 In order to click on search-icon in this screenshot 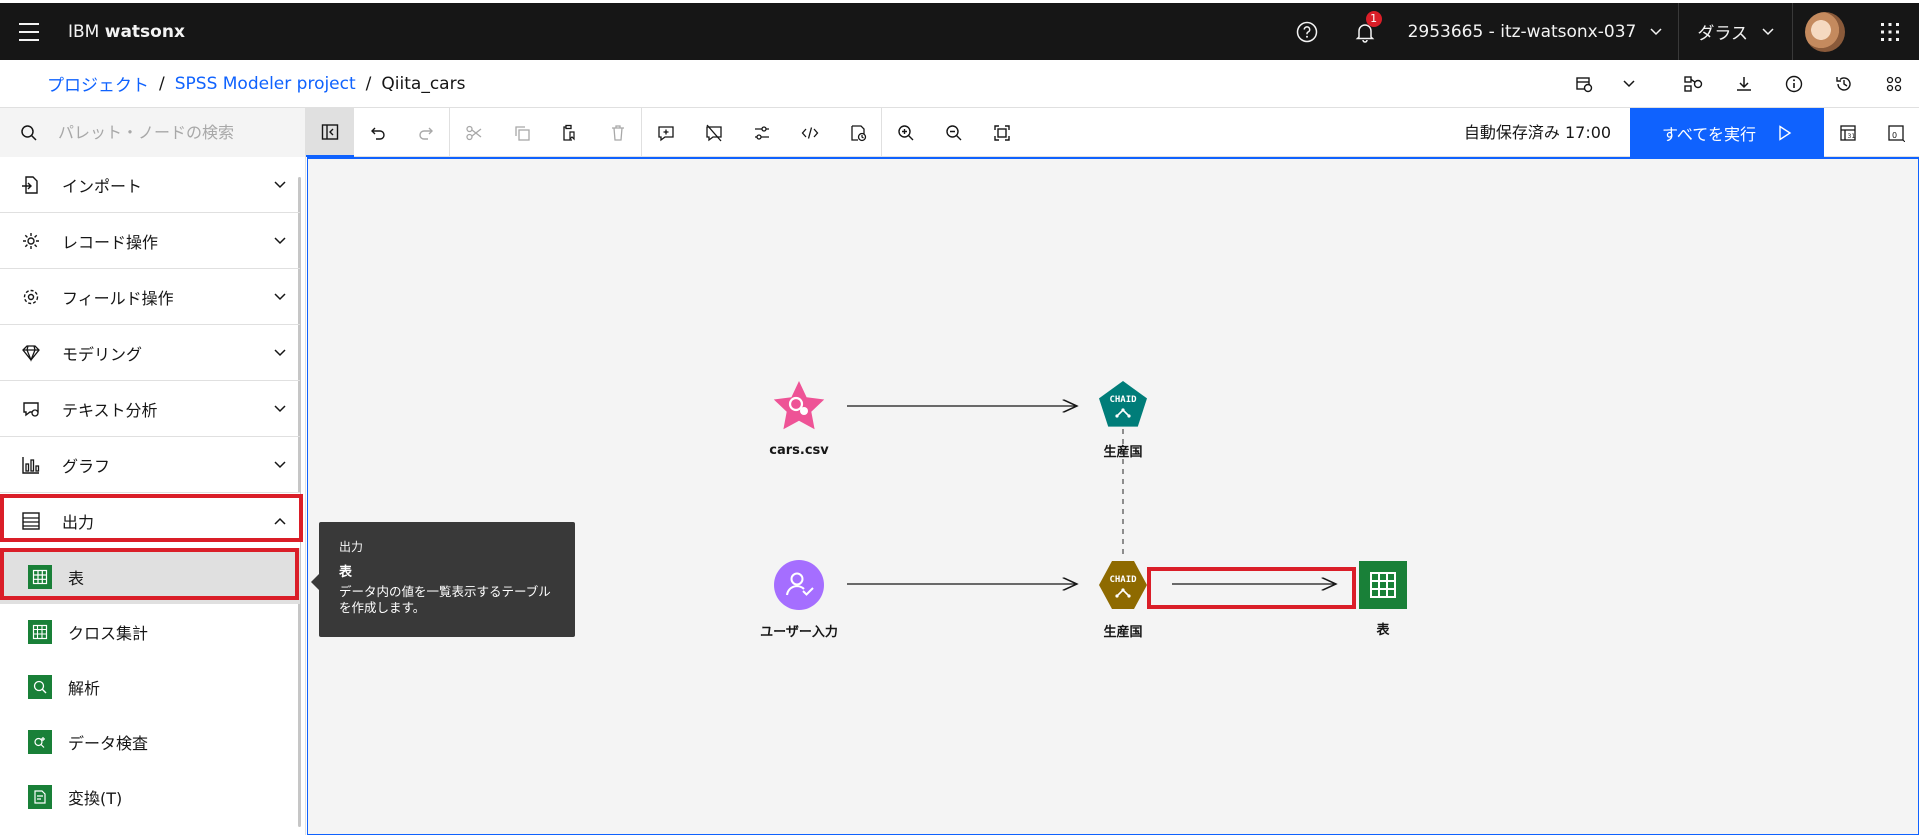, I will do `click(29, 133)`.